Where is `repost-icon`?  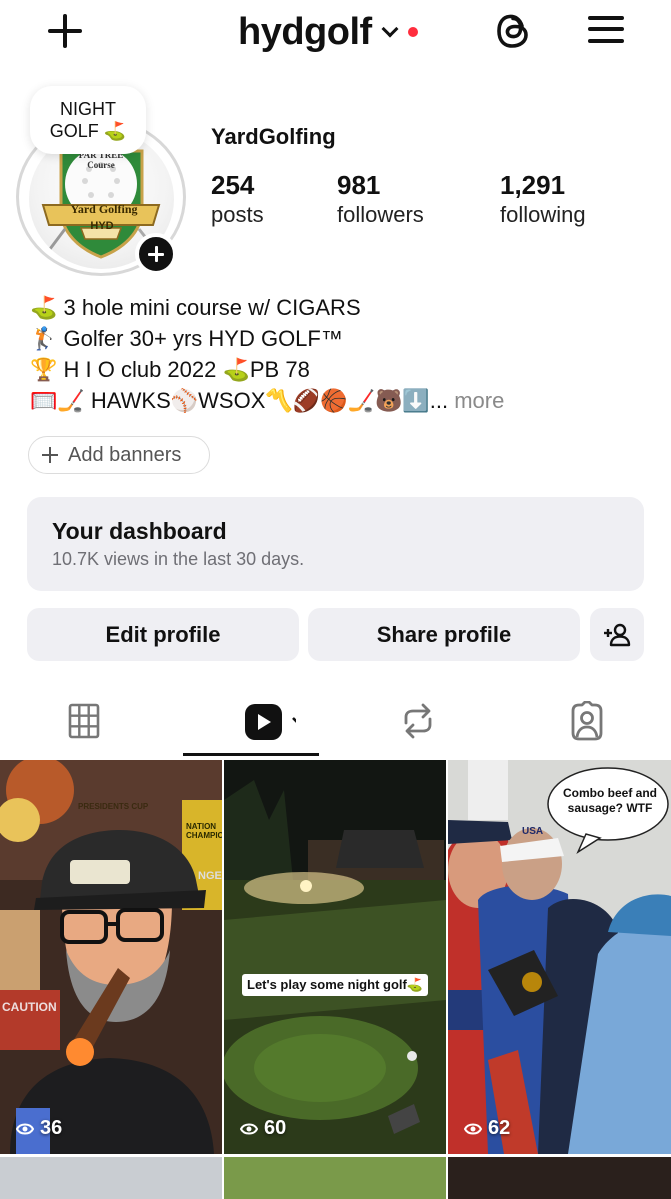 repost-icon is located at coordinates (418, 721).